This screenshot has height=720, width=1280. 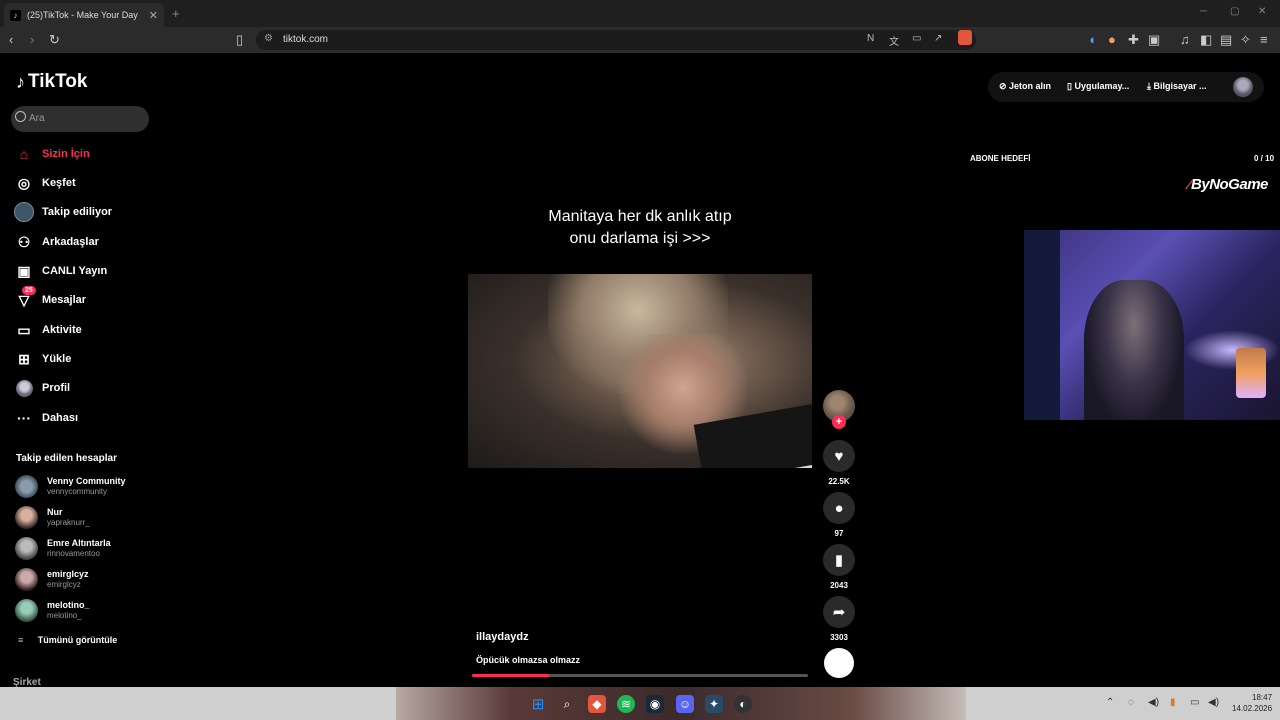 I want to click on like-action: ♥ 22.5K, so click(x=839, y=463).